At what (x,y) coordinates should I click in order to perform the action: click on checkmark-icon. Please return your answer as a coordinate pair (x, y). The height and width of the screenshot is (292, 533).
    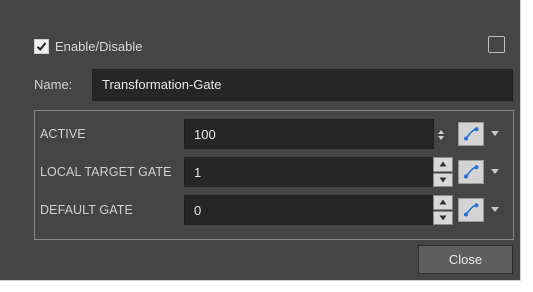
    Looking at the image, I should click on (41, 46).